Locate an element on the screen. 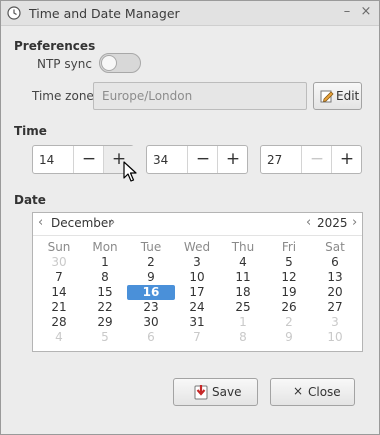  preferences-heading: Preferences is located at coordinates (55, 46).